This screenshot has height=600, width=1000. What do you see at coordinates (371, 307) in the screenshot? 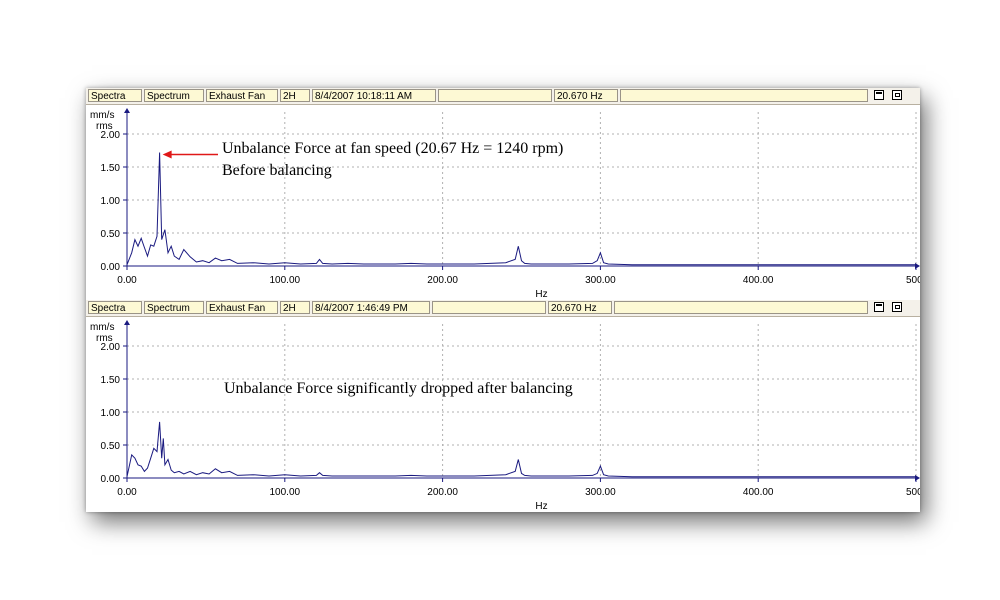
I see `header-date-cell: 8/4/2007 1:46:49 PM` at bounding box center [371, 307].